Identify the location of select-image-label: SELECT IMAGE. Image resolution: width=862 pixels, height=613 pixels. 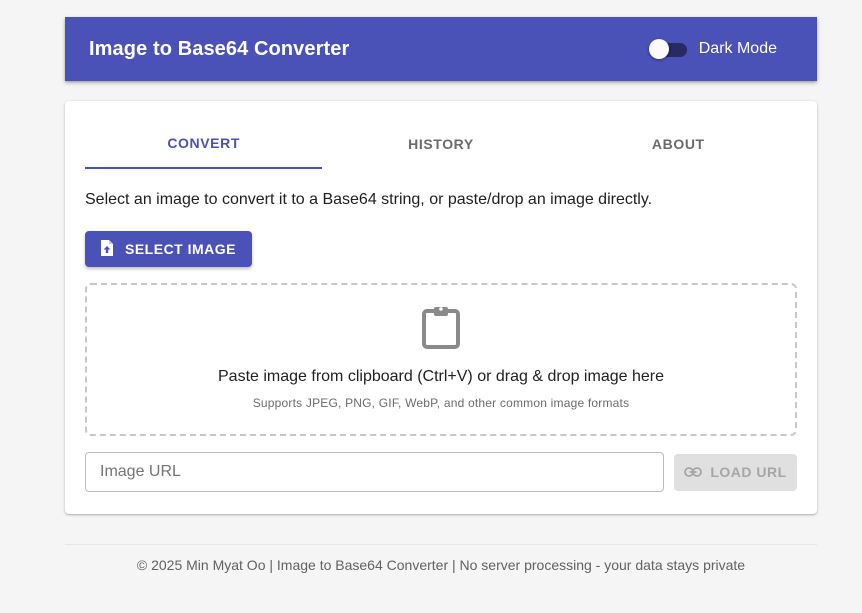
(181, 249).